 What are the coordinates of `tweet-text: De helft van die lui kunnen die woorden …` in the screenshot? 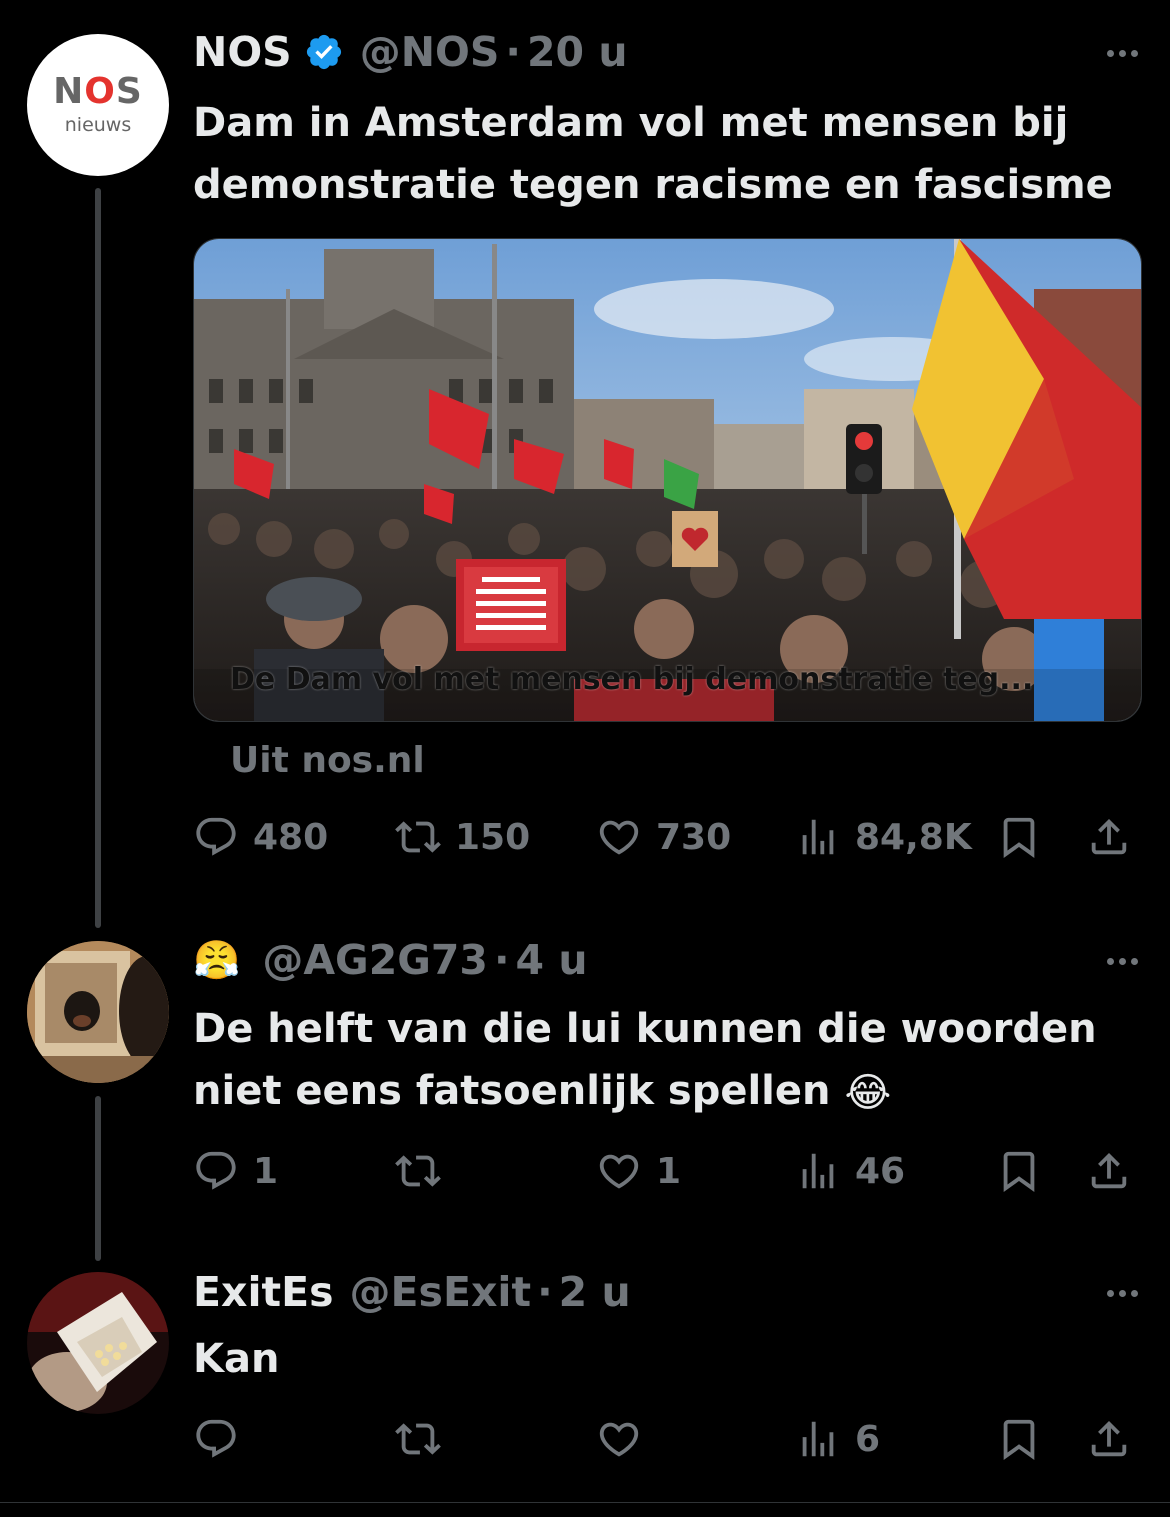 It's located at (670, 1061).